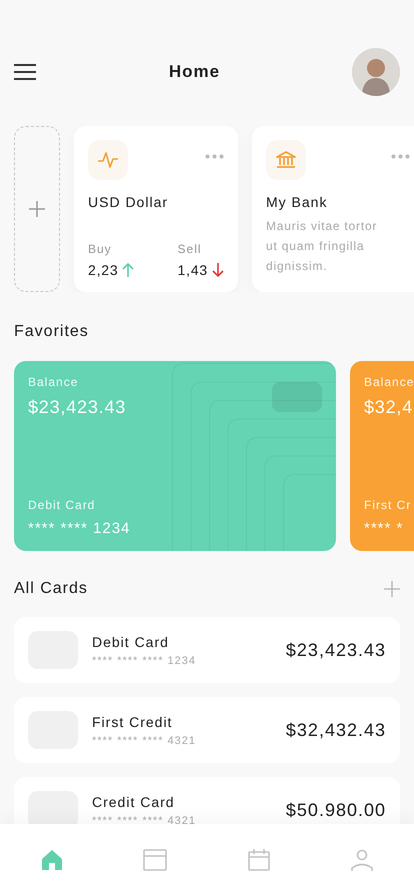  What do you see at coordinates (145, 660) in the screenshot?
I see `card-number: **** **** **** 1234` at bounding box center [145, 660].